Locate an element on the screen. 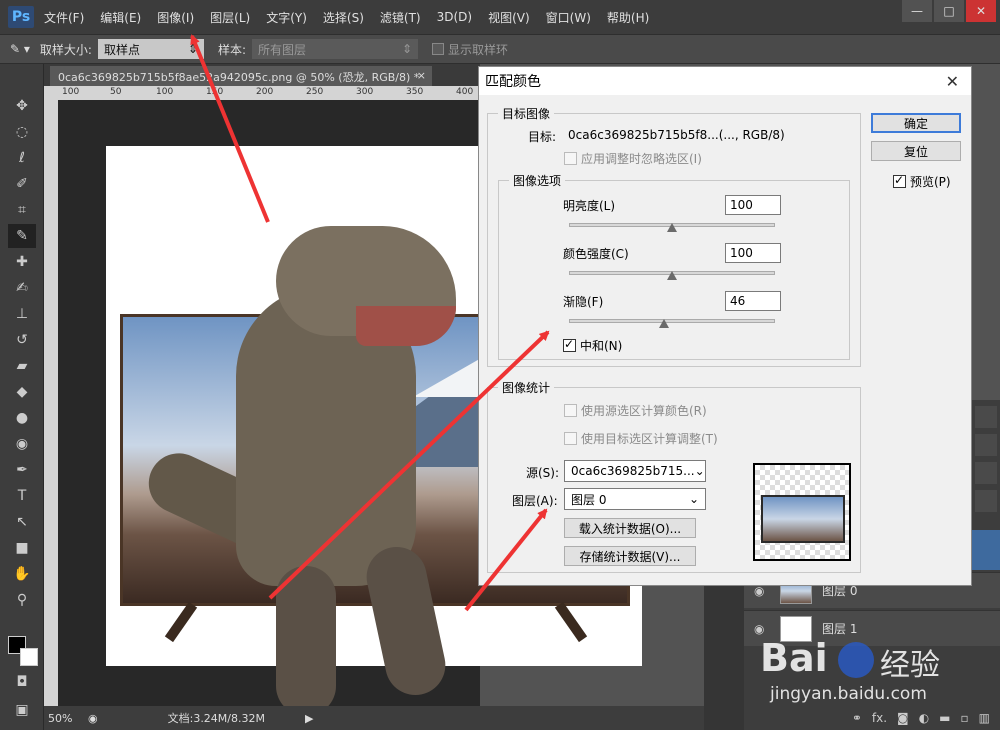  layer-name: 图层 1 is located at coordinates (839, 628).